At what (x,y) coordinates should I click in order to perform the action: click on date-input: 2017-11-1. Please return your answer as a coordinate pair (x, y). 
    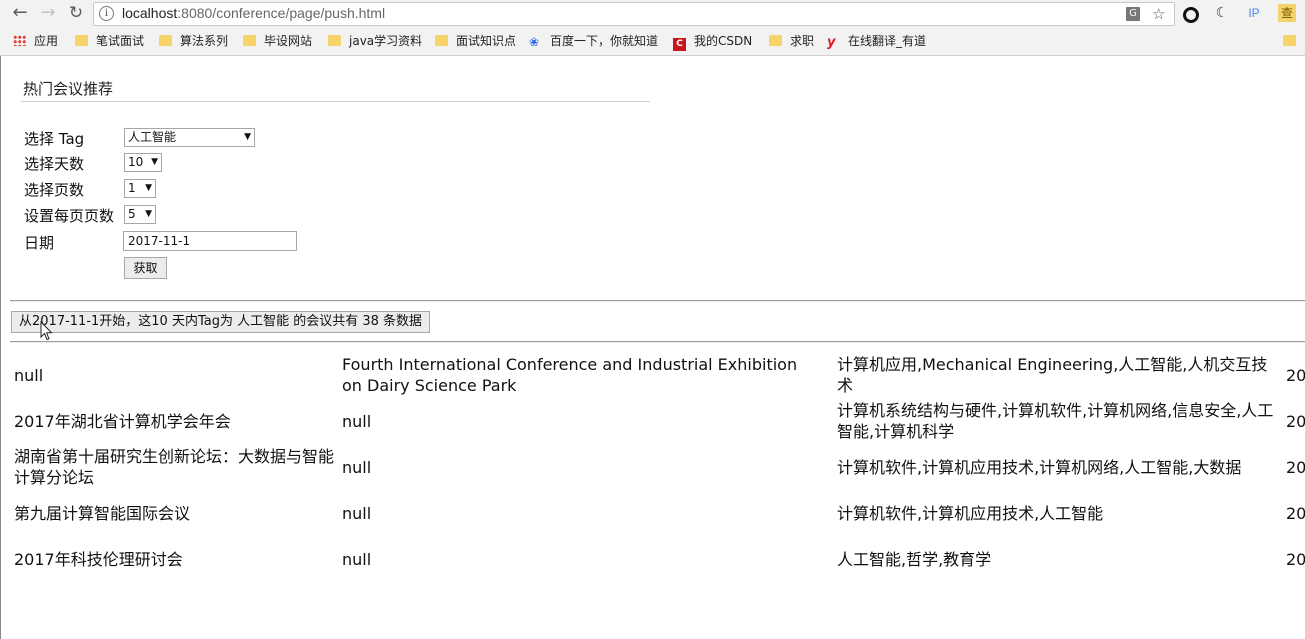
    Looking at the image, I should click on (210, 241).